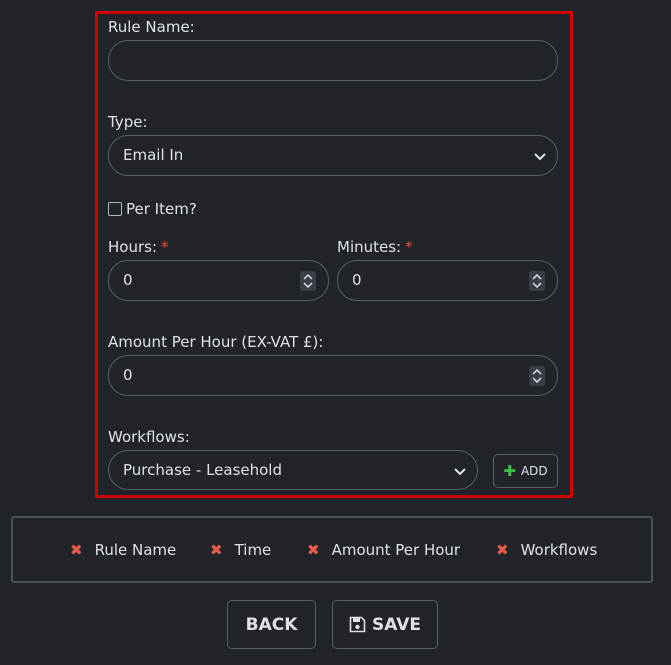  I want to click on workflows-label: Workflows:, so click(149, 437).